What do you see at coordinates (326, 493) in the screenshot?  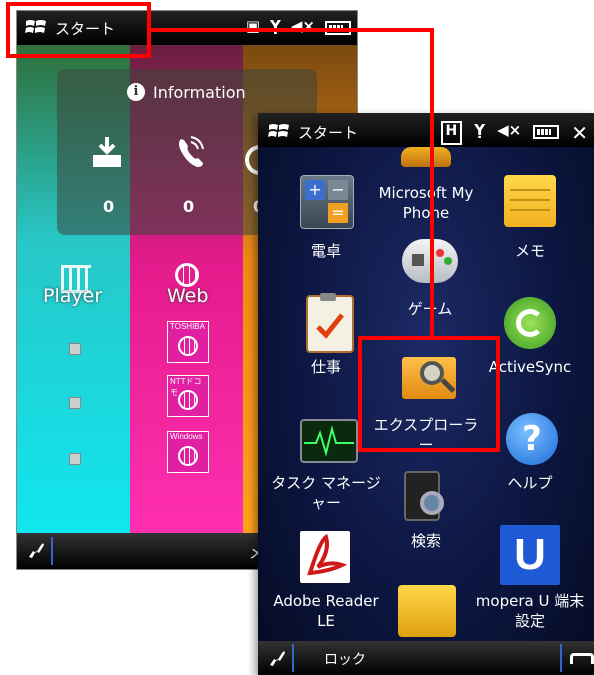 I see `app-task-manager: タスク マネージャー` at bounding box center [326, 493].